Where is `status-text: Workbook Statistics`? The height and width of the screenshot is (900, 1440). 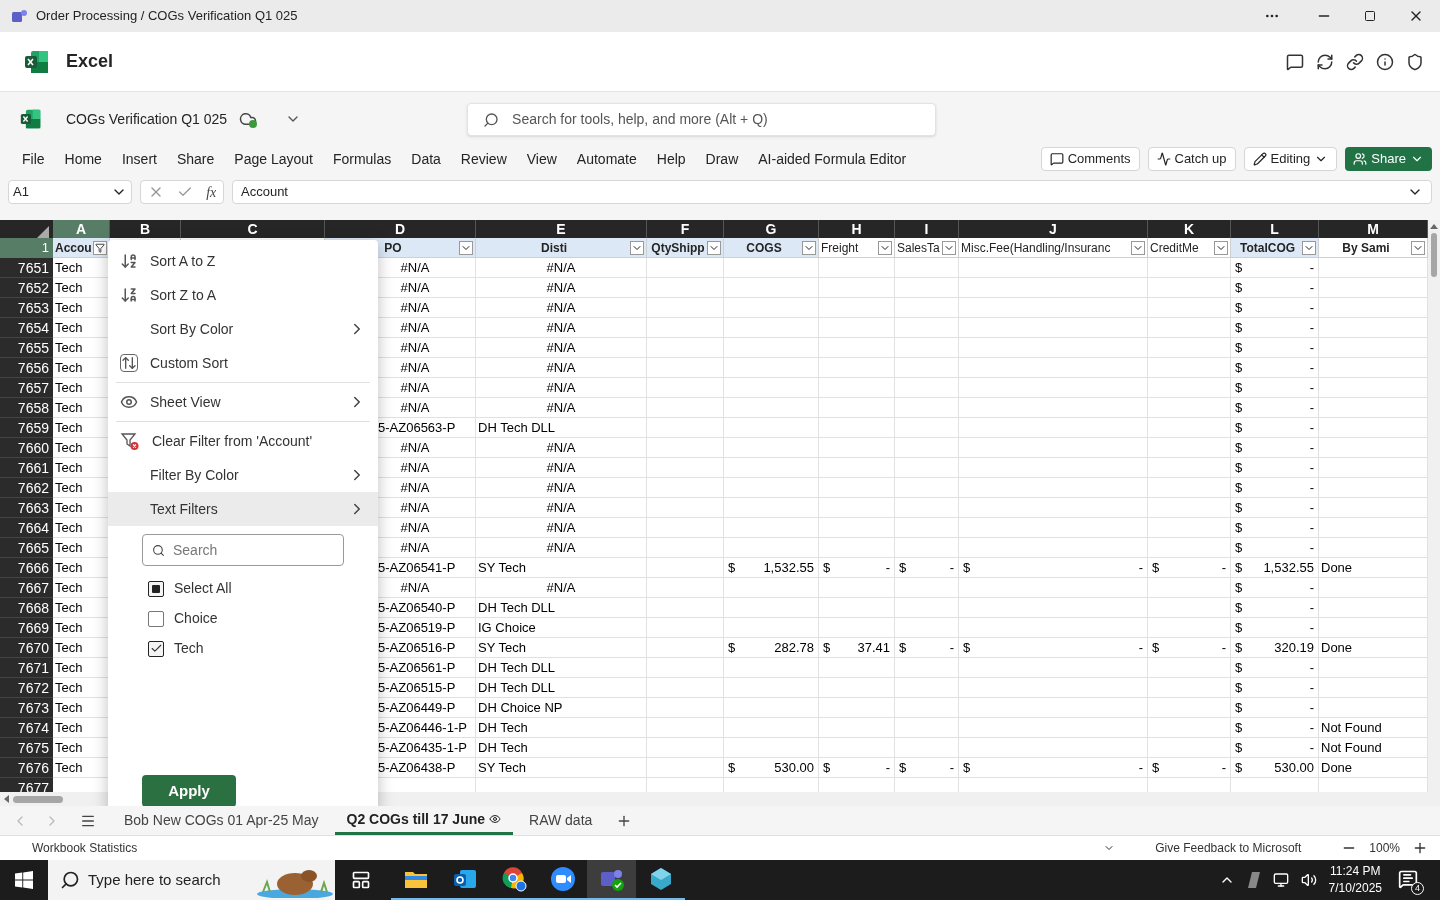 status-text: Workbook Statistics is located at coordinates (568, 848).